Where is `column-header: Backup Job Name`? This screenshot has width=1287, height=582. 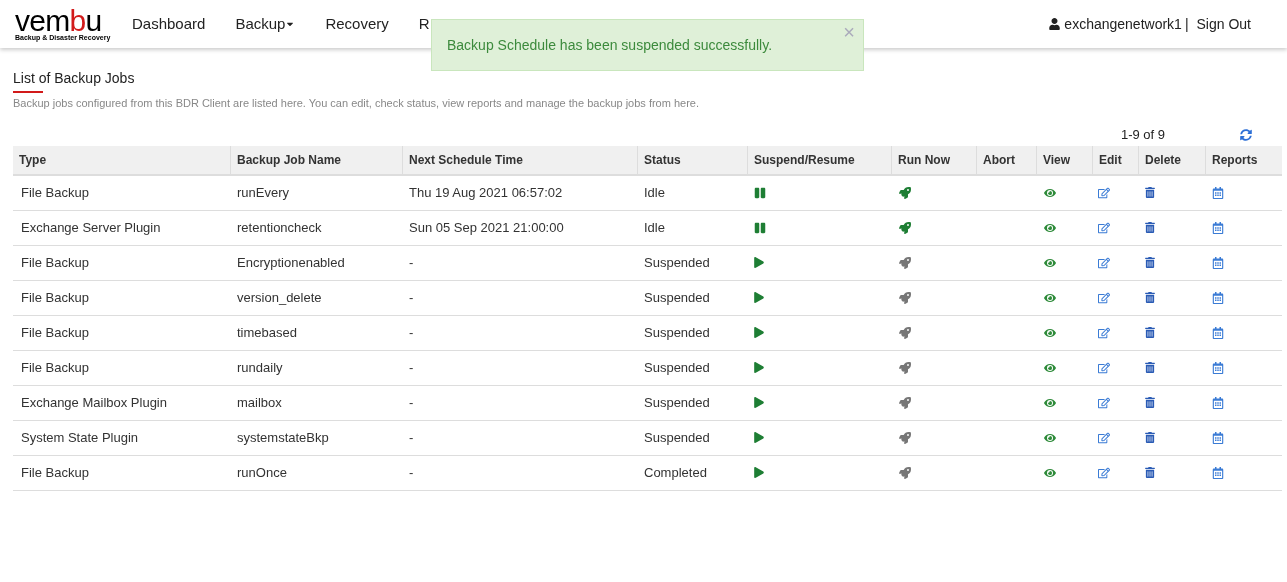 column-header: Backup Job Name is located at coordinates (316, 159).